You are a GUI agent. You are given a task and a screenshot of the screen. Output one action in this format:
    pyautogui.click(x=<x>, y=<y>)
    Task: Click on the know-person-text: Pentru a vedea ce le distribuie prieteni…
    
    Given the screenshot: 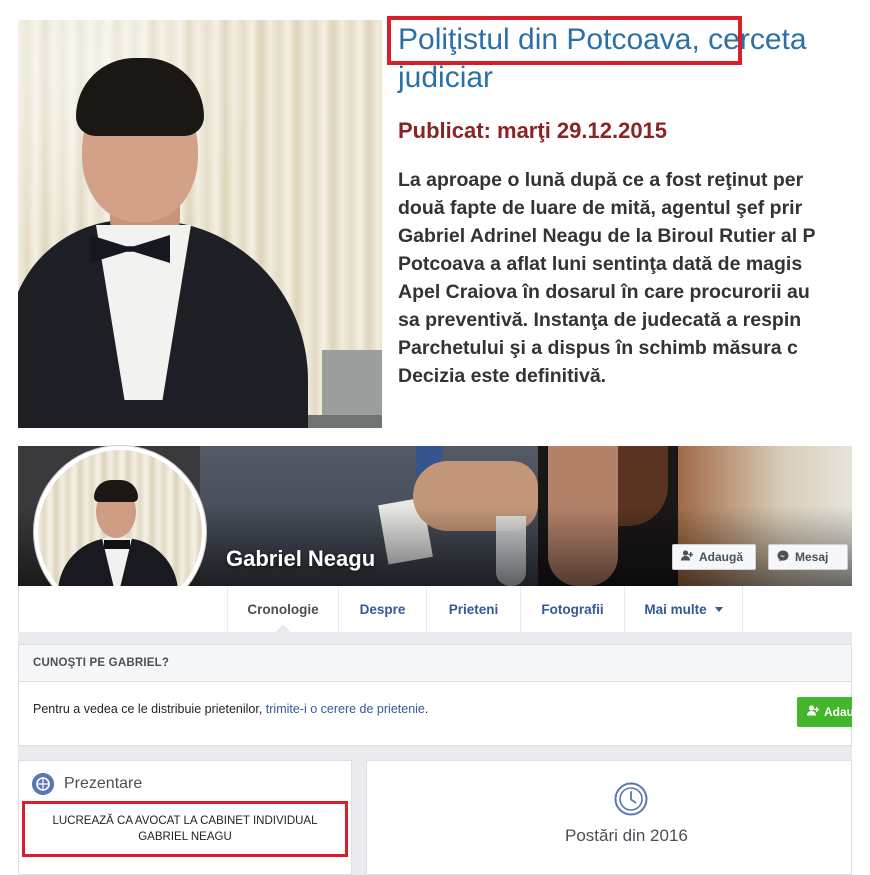 What is the action you would take?
    pyautogui.click(x=230, y=709)
    